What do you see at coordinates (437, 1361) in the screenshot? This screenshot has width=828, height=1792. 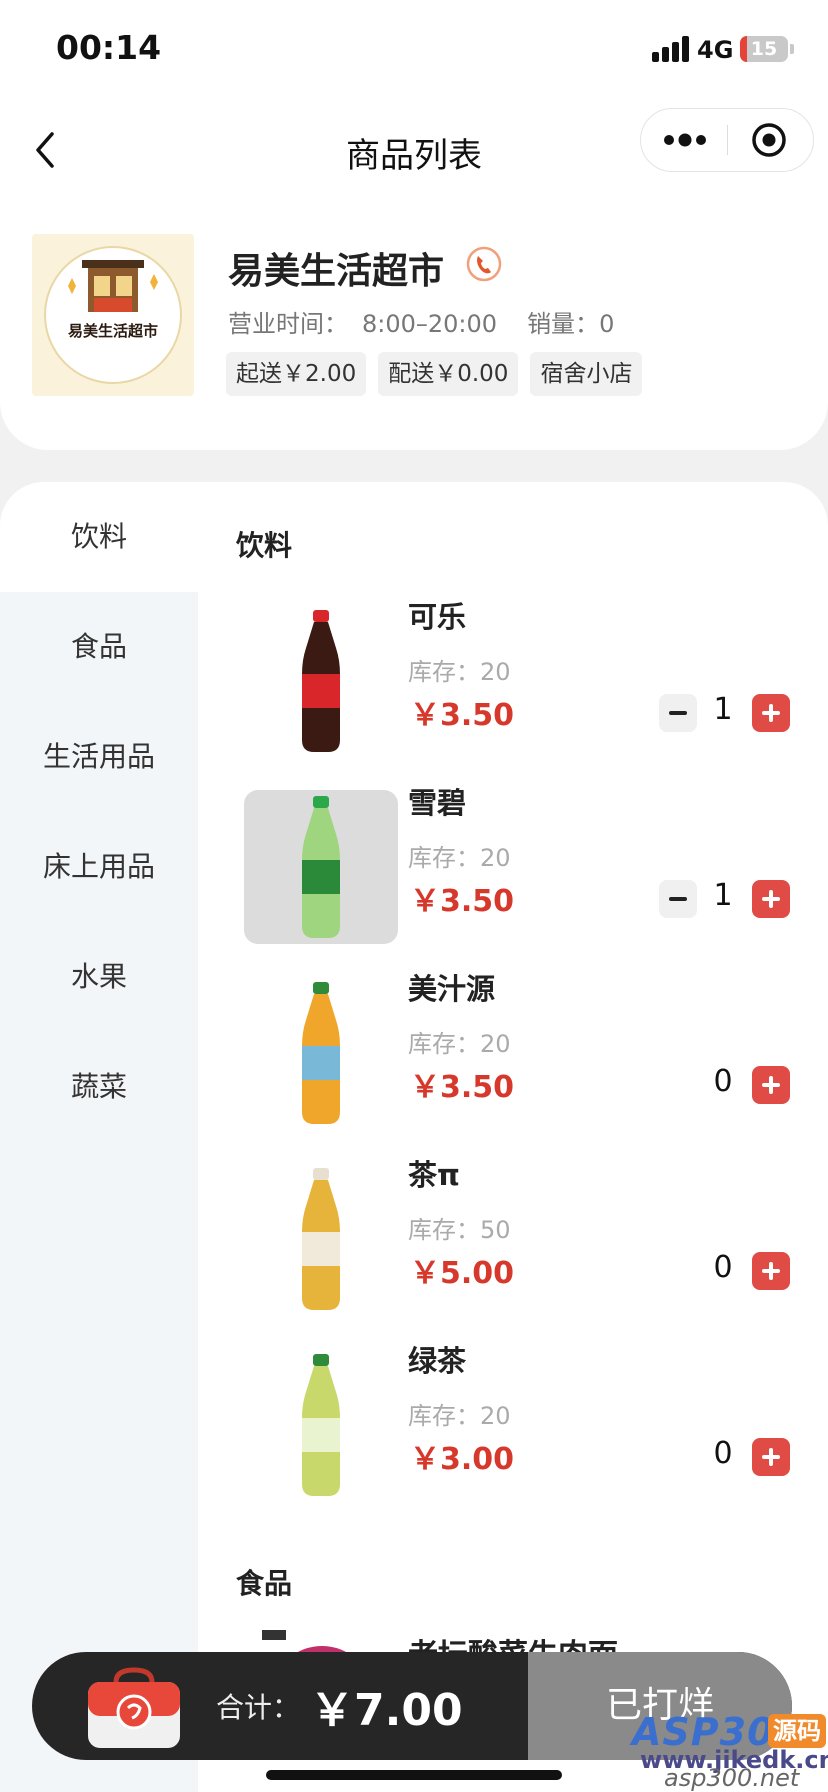 I see `product-name: 绿茶` at bounding box center [437, 1361].